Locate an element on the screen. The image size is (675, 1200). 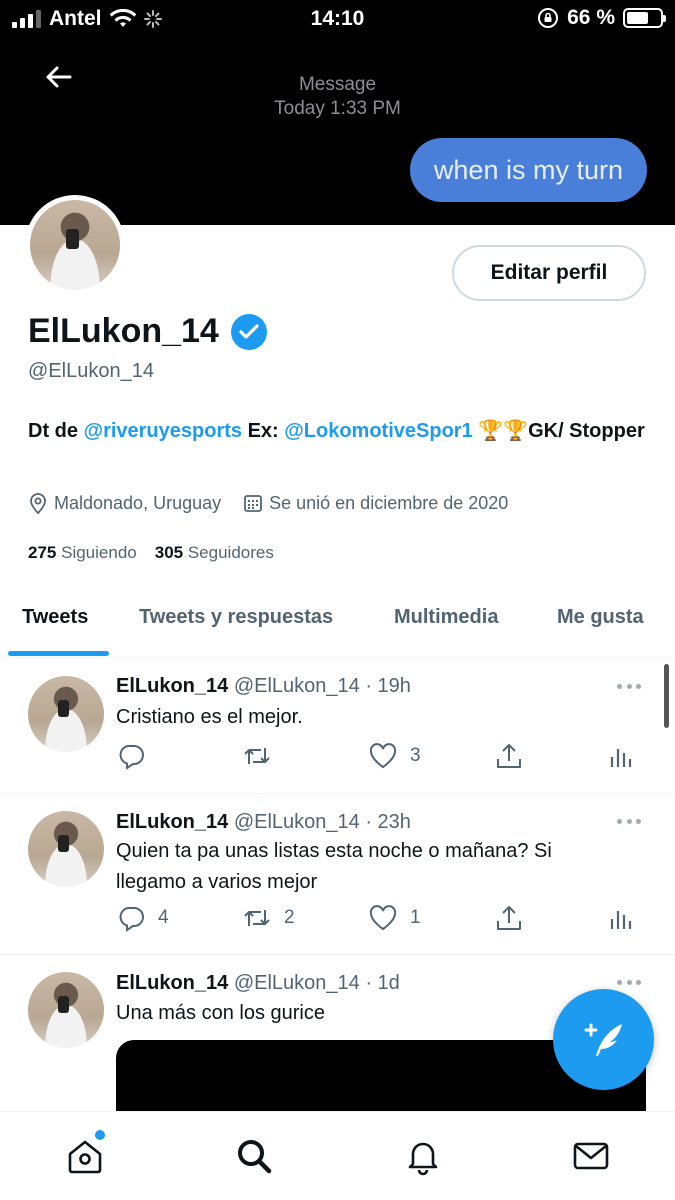
bio-suffix: 🏆🏆GK/ Stopper is located at coordinates (558, 431).